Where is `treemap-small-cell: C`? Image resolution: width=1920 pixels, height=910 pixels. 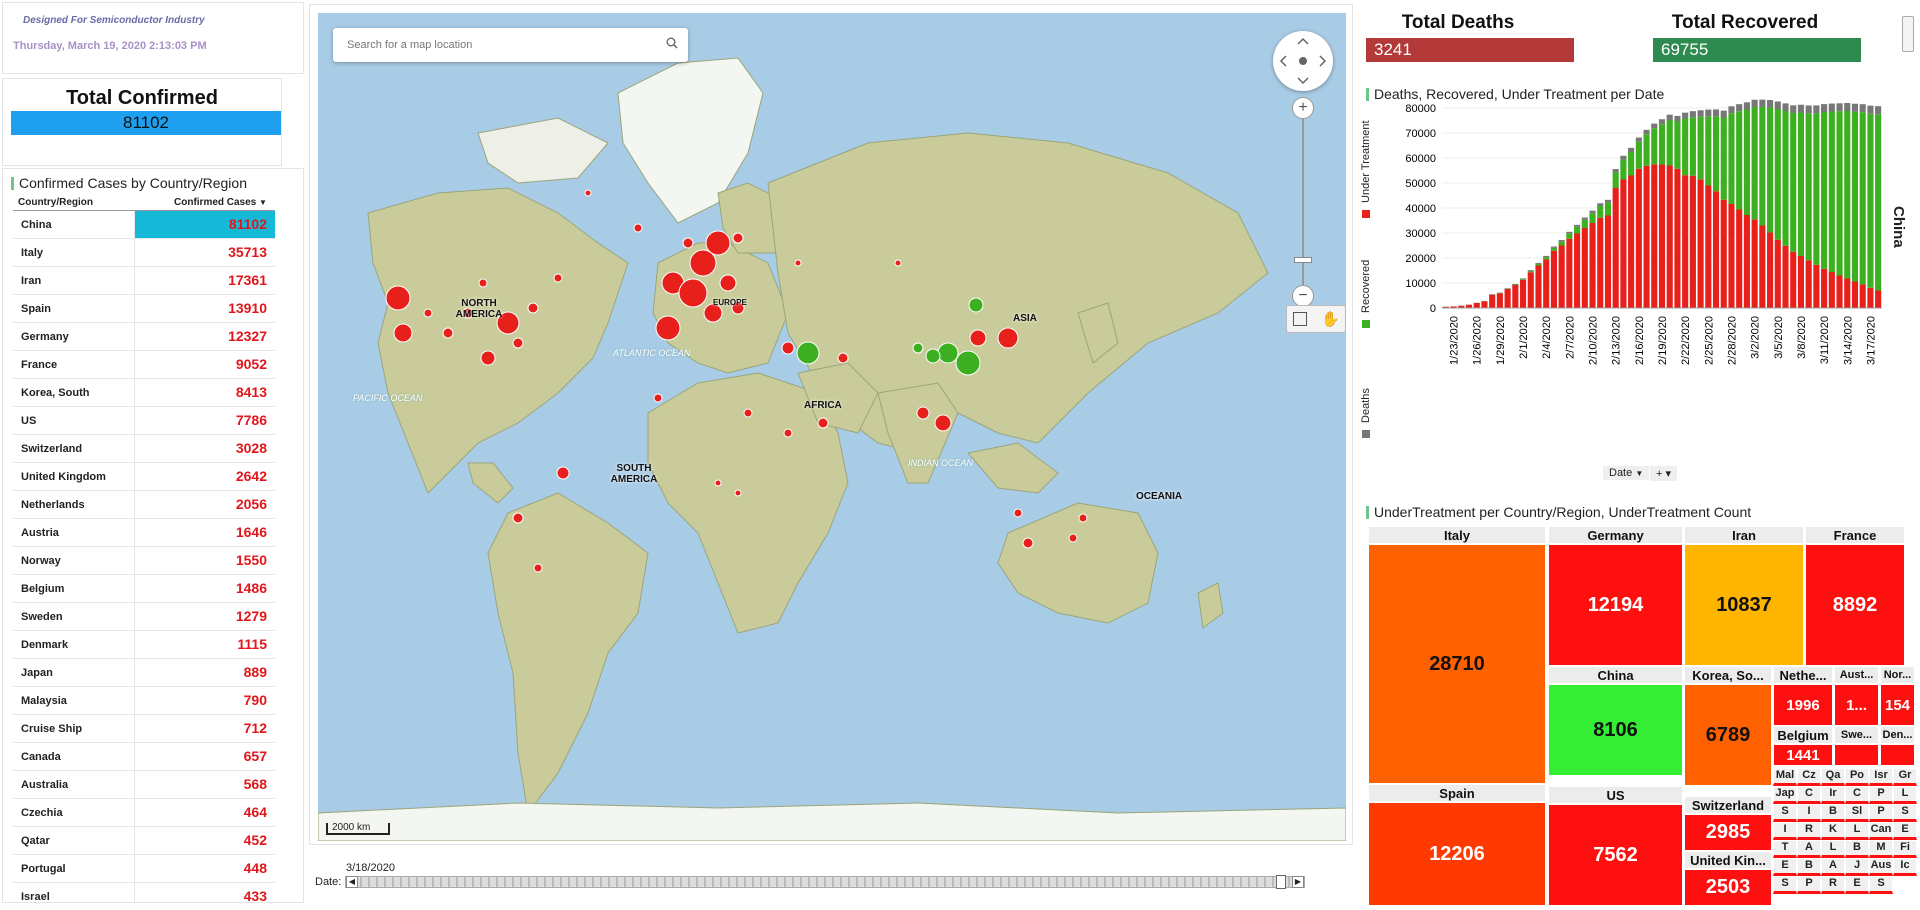
treemap-small-cell: C is located at coordinates (1809, 795).